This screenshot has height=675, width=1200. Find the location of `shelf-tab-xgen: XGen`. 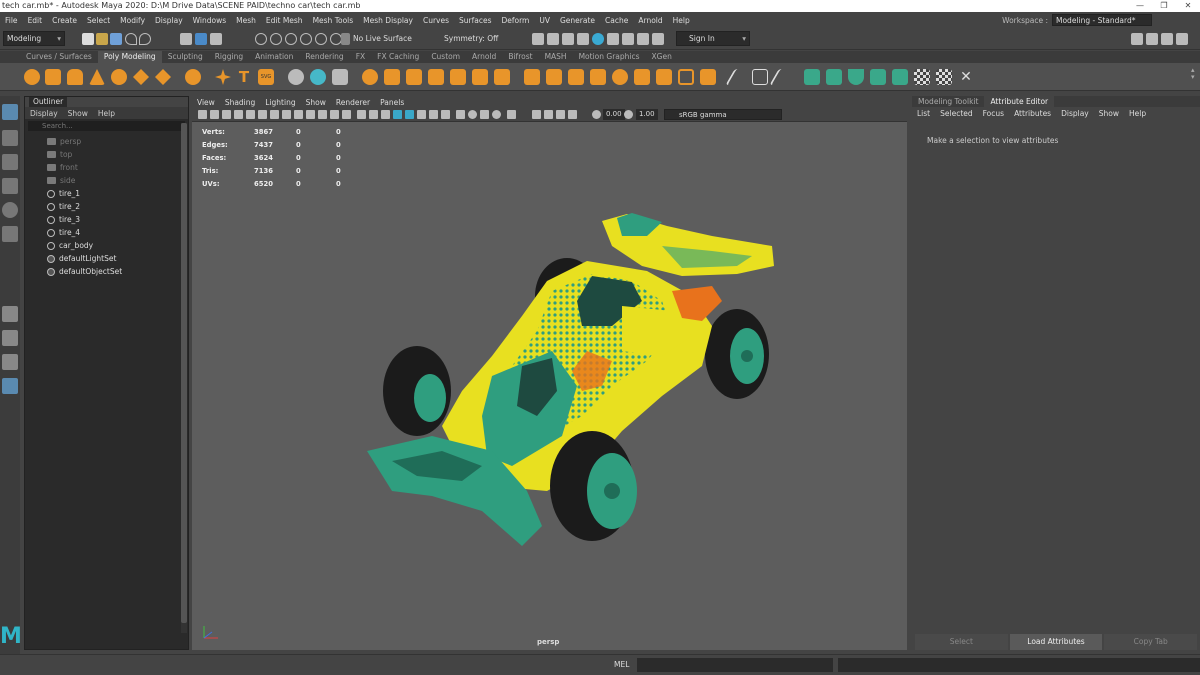

shelf-tab-xgen: XGen is located at coordinates (662, 57).